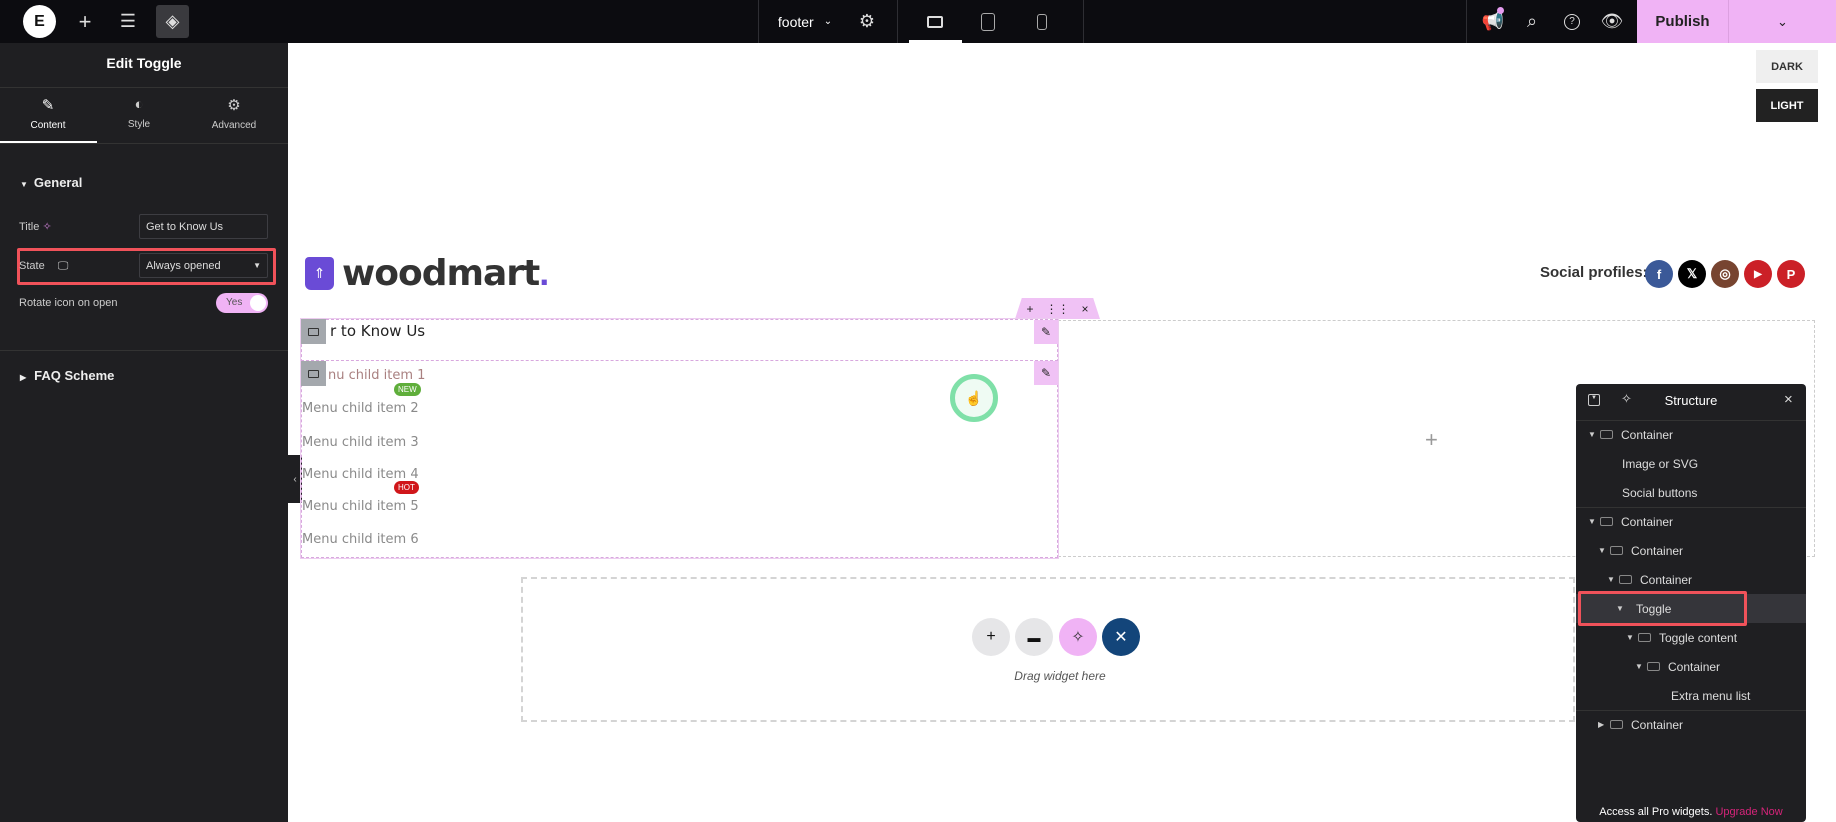  Describe the element at coordinates (407, 389) in the screenshot. I see `new-badge: NEW` at that location.